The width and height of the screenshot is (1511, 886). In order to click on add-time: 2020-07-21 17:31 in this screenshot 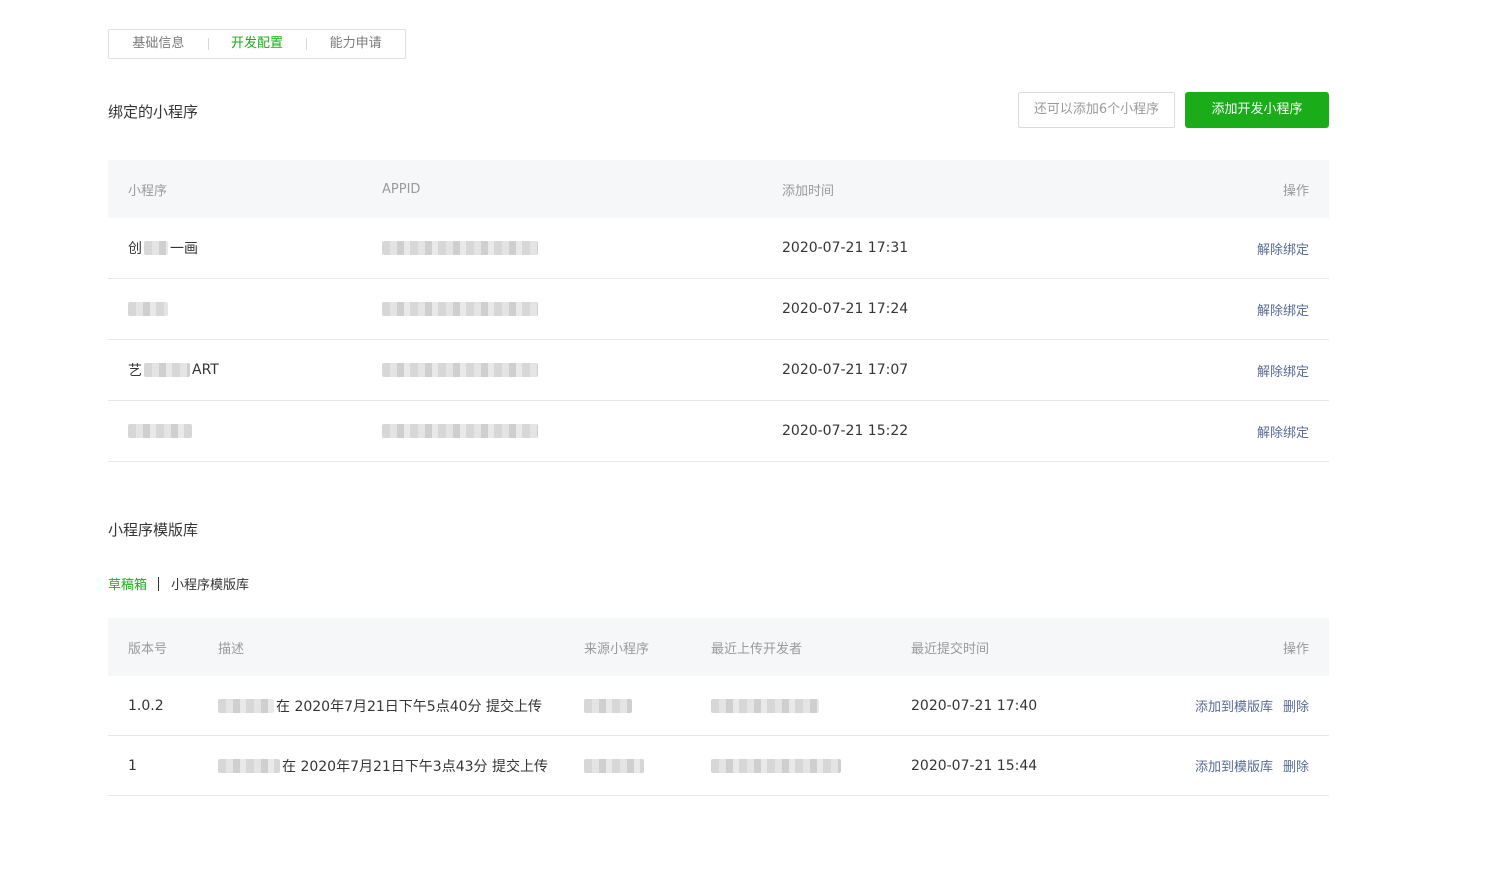, I will do `click(845, 248)`.